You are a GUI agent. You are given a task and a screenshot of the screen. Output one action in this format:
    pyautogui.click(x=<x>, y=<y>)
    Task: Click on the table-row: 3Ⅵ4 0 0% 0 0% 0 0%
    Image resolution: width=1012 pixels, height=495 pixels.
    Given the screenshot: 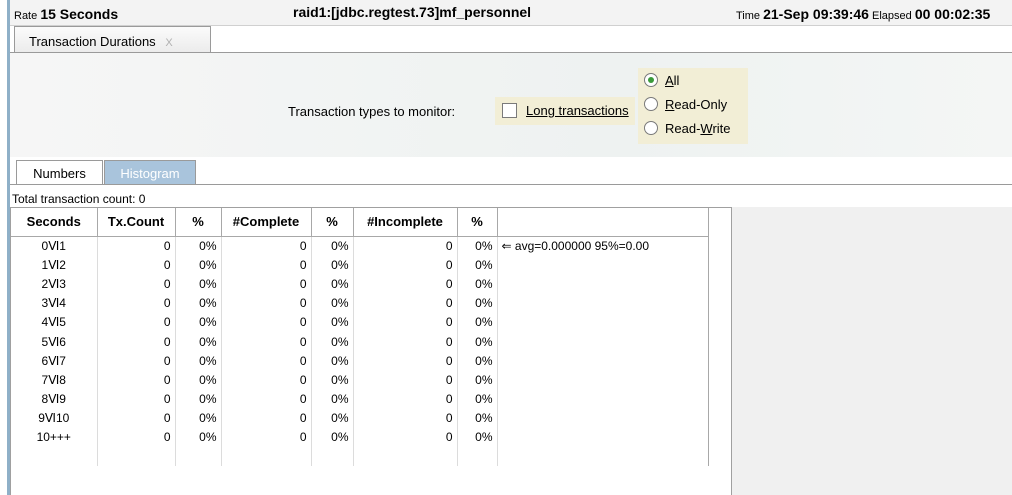 What is the action you would take?
    pyautogui.click(x=360, y=303)
    